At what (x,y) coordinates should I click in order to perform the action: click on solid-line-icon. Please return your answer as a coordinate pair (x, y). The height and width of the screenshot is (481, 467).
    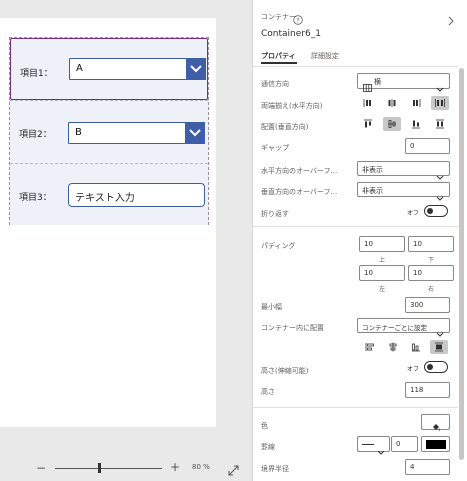
    Looking at the image, I should click on (368, 444).